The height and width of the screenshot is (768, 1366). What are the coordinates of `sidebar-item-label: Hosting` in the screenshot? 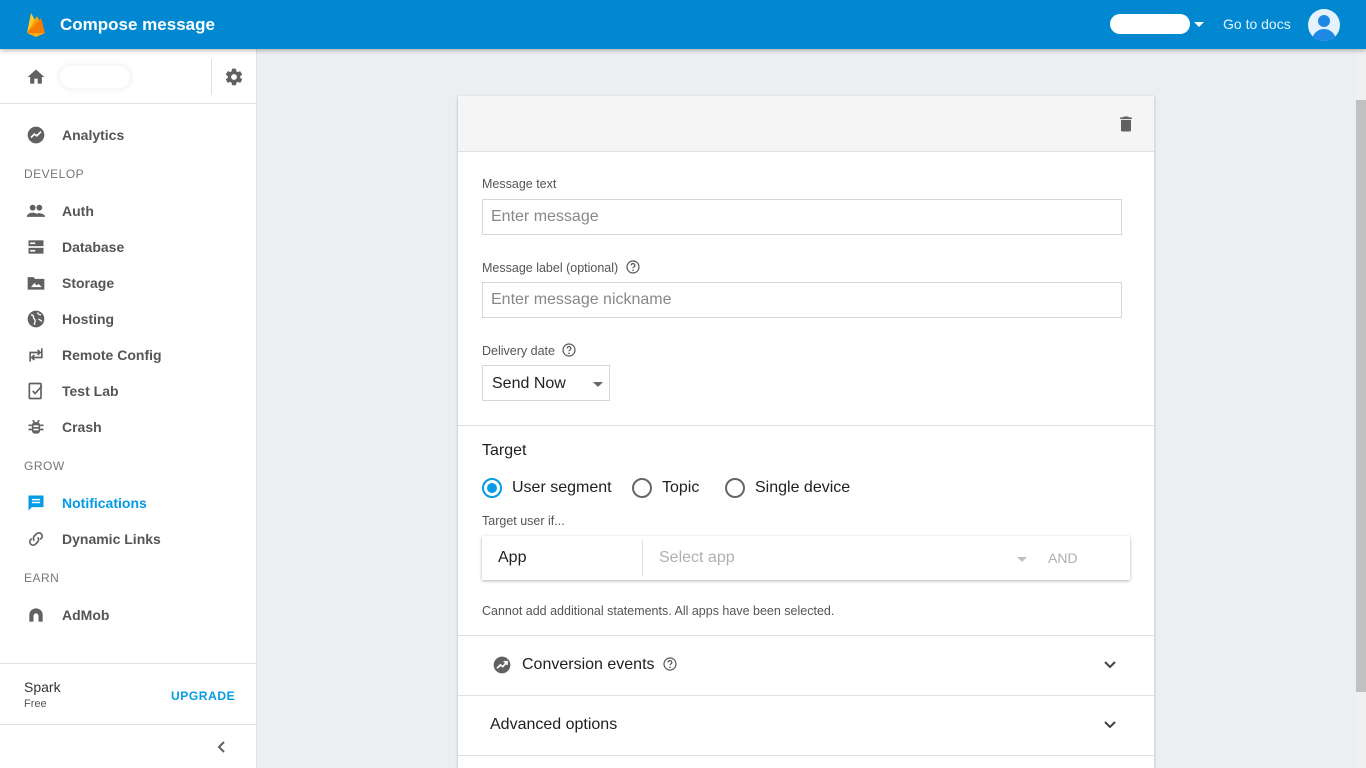 It's located at (88, 319).